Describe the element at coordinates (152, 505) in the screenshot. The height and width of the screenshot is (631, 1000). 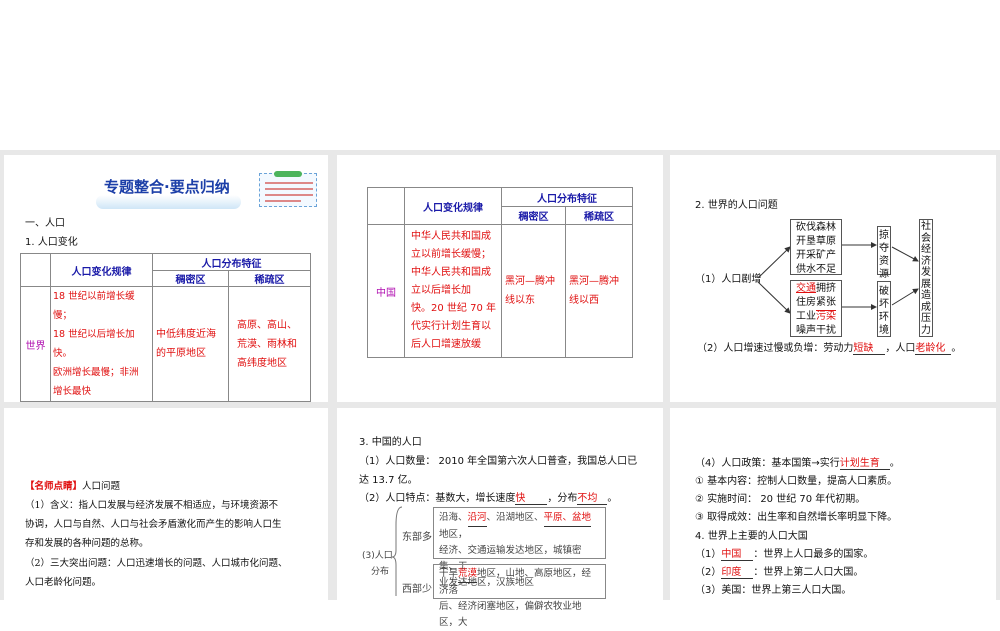
I see `tip-line: （1）含义：指人口发展与经济发展不相适应，与环境资源不` at that location.